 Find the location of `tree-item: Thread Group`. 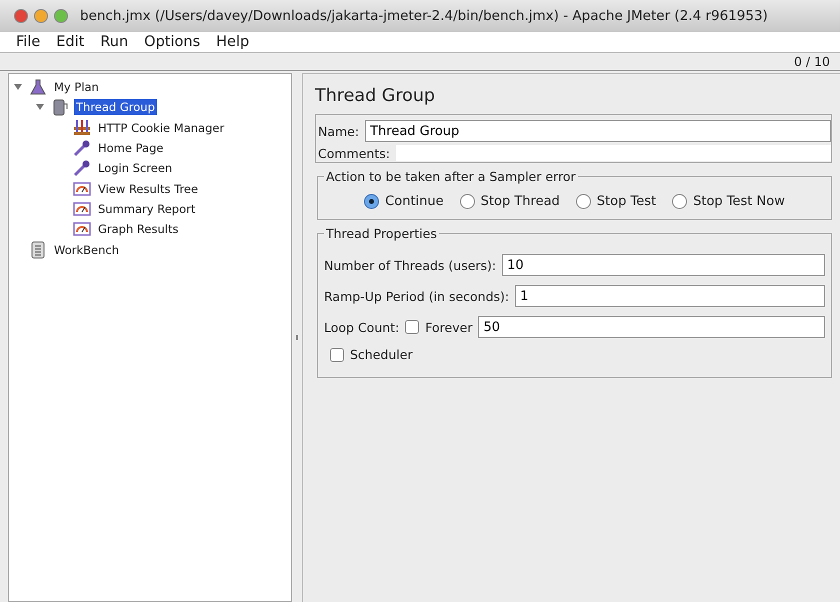

tree-item: Thread Group is located at coordinates (115, 107).